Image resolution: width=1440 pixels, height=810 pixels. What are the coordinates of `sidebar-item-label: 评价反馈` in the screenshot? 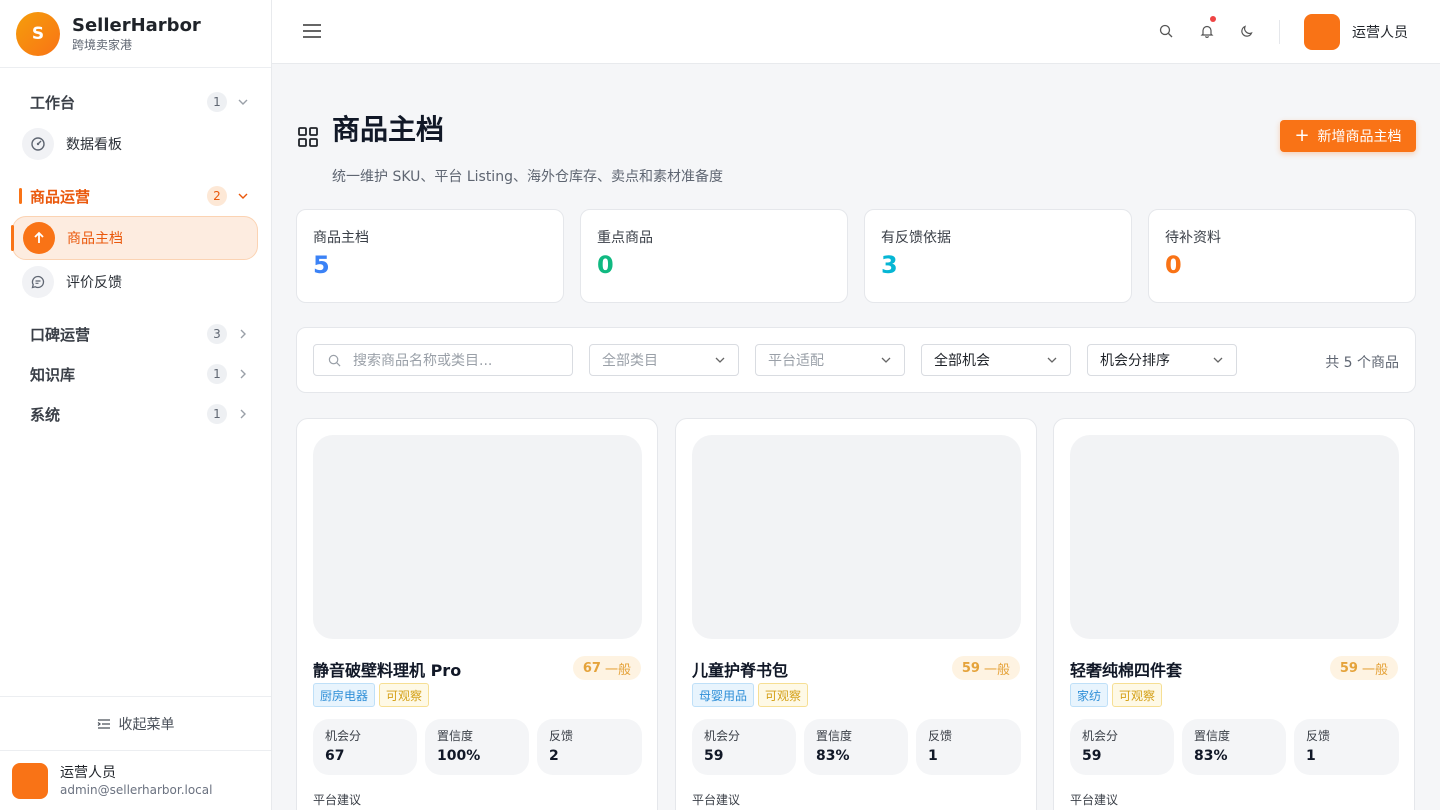 It's located at (94, 283).